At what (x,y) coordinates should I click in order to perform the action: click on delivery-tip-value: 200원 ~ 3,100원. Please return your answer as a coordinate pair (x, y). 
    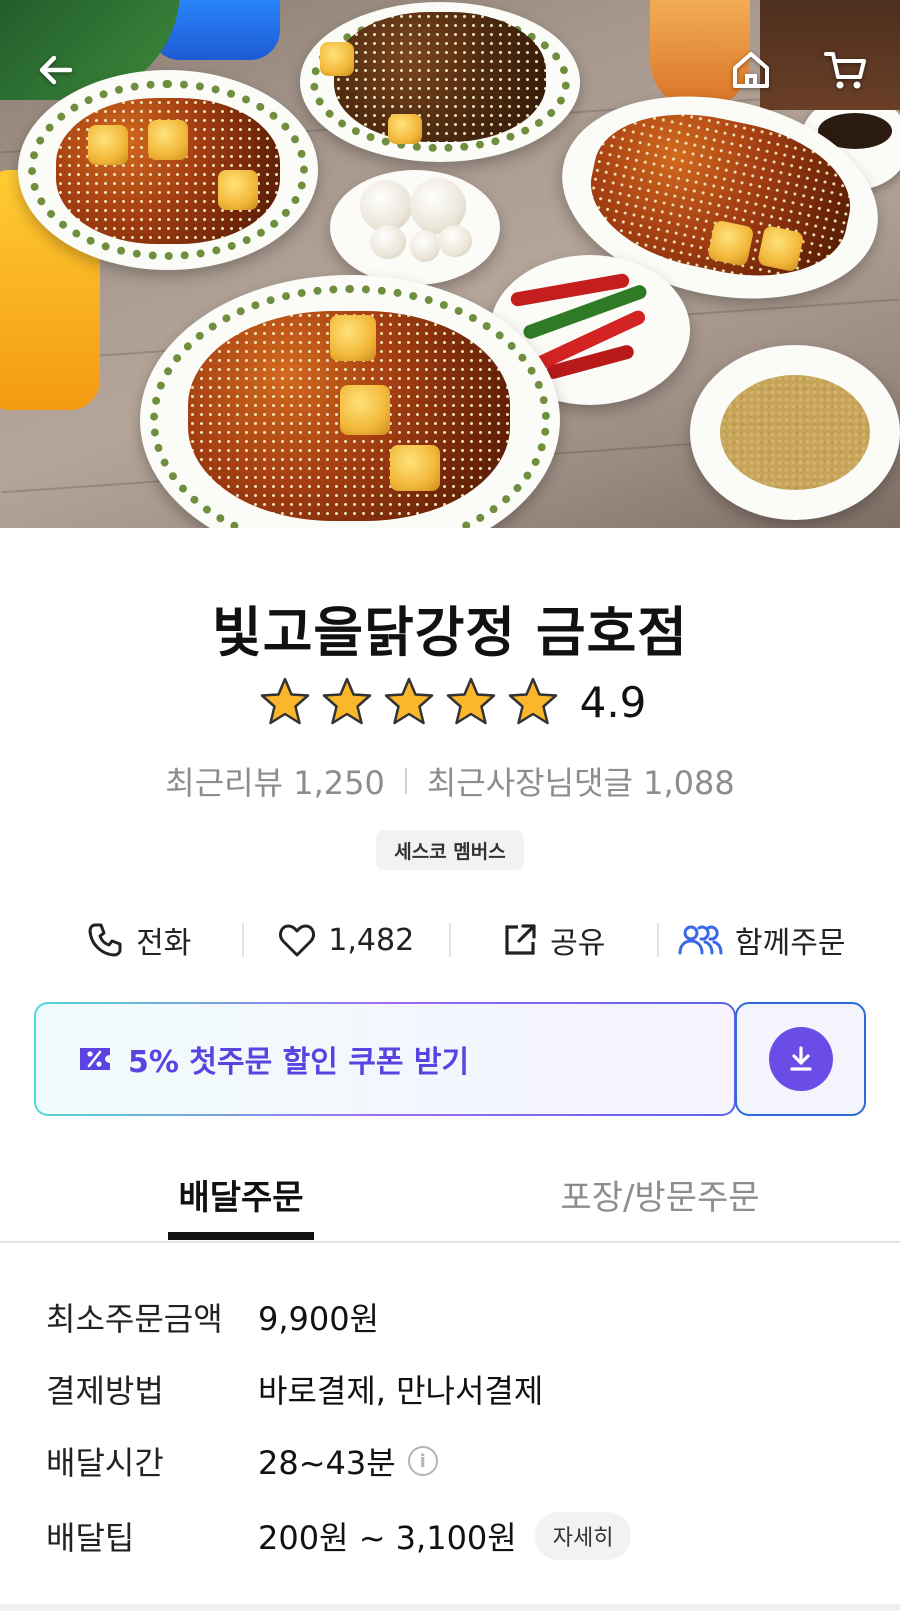
    Looking at the image, I should click on (387, 1538).